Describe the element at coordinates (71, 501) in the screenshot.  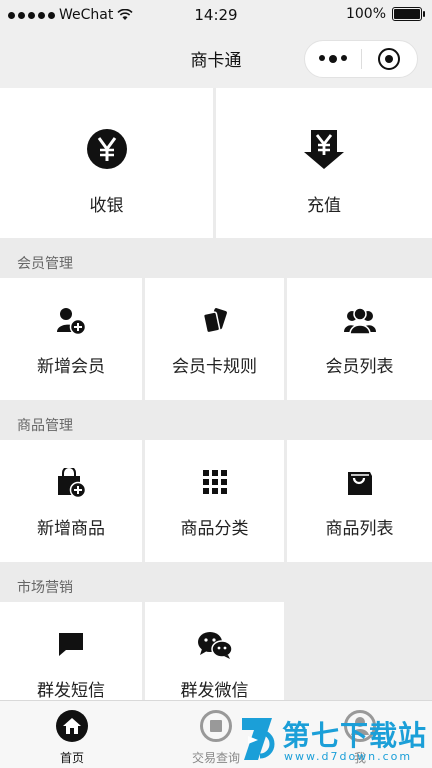
I see `menu-add-goods: 新增商品` at that location.